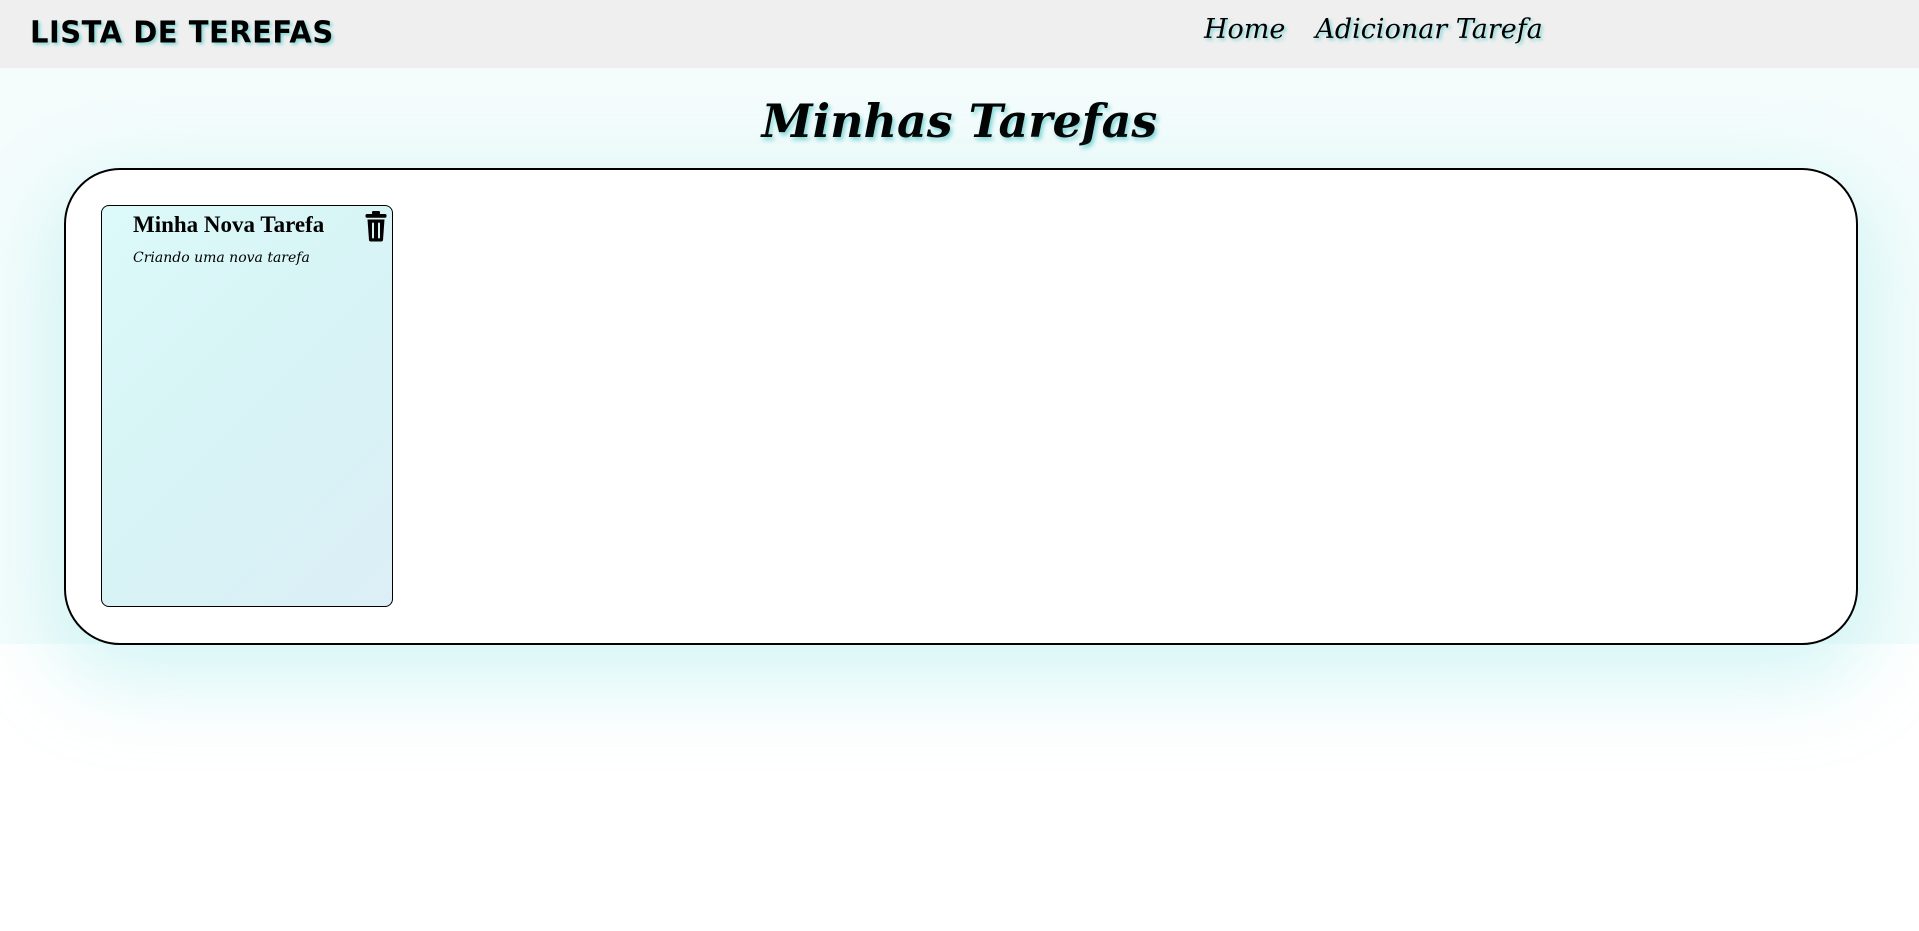  I want to click on nav-links: Home Adicionar Tarefa, so click(1373, 29).